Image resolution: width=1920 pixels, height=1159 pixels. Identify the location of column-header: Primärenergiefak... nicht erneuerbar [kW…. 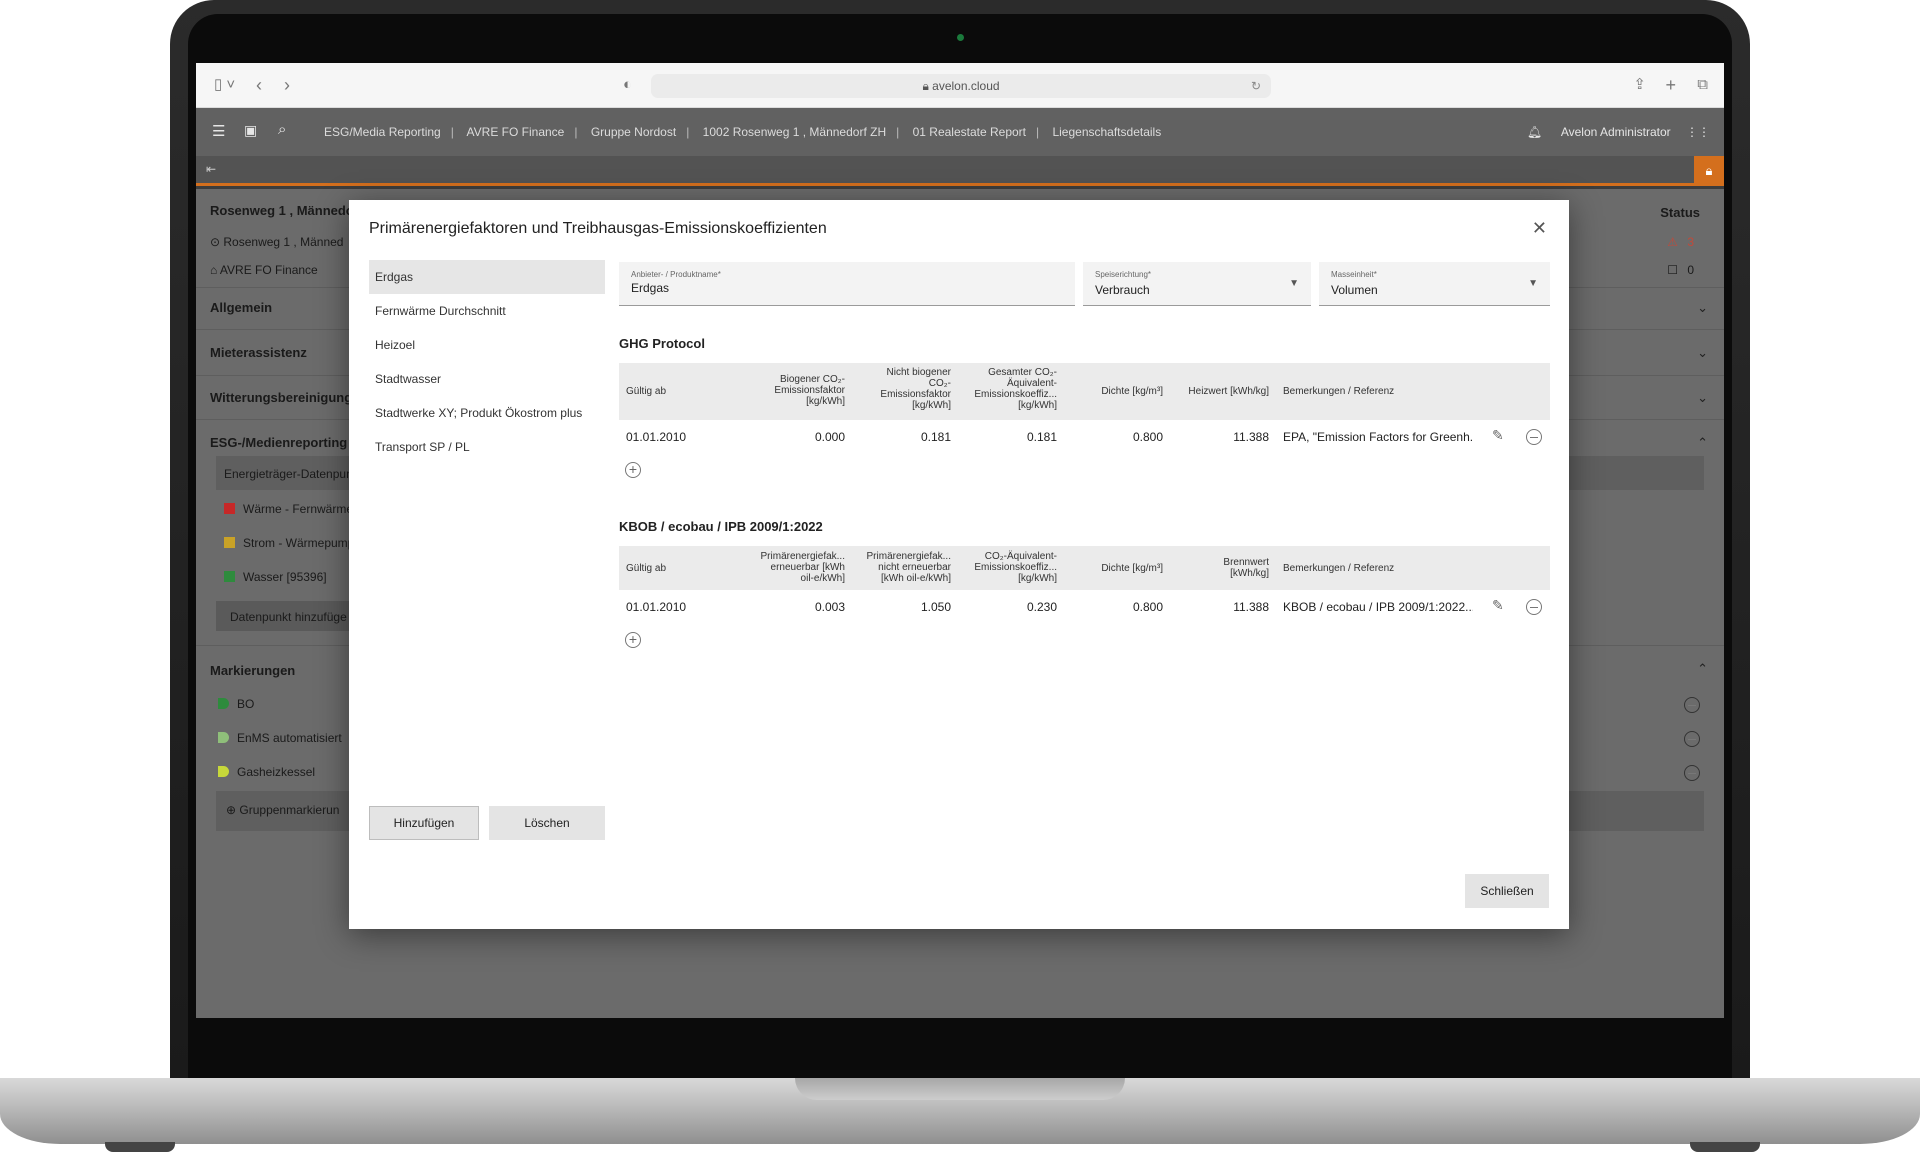
(908, 567).